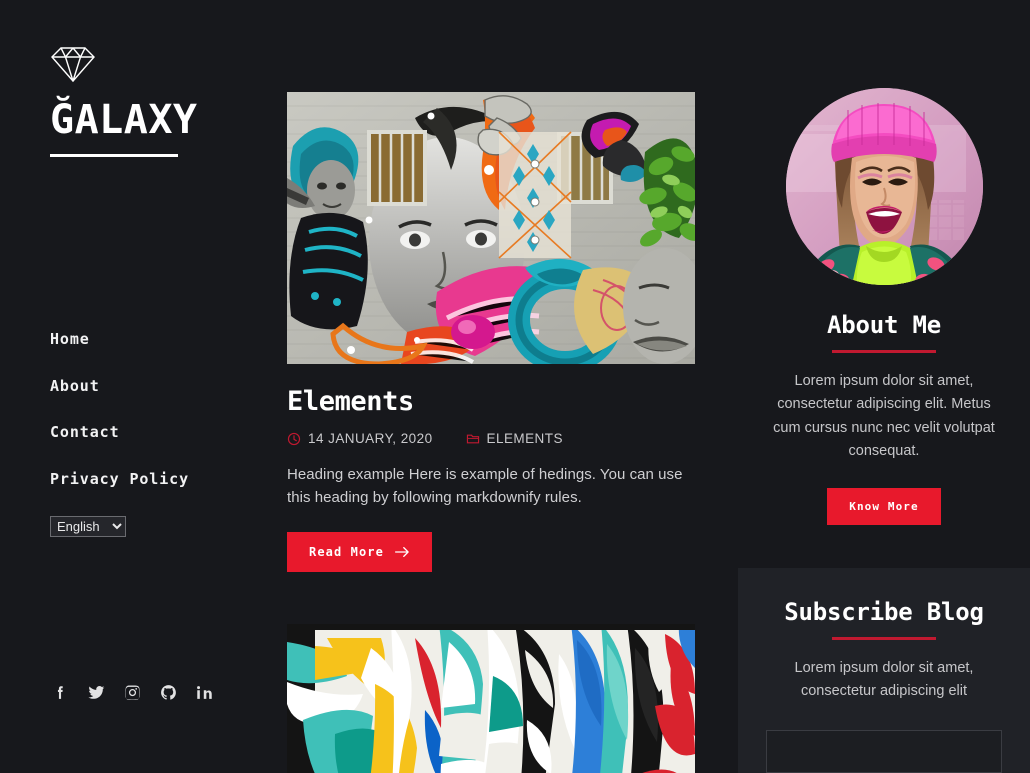  I want to click on language-select: EnglishFrançaisDeutsch, so click(88, 526).